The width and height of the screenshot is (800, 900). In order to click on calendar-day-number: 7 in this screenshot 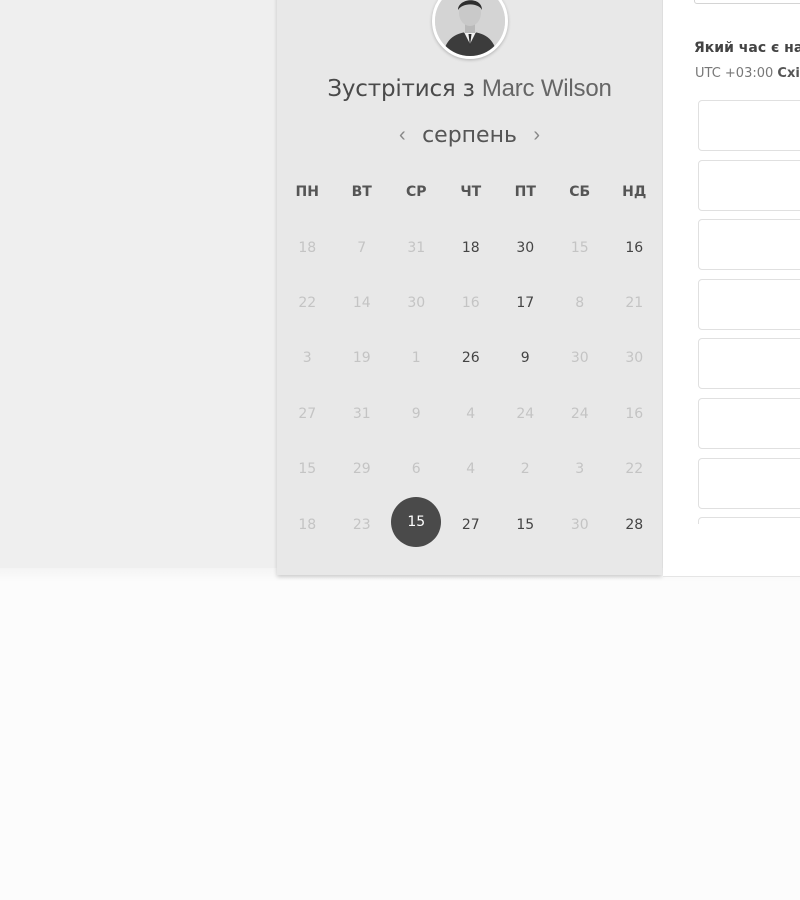, I will do `click(362, 247)`.